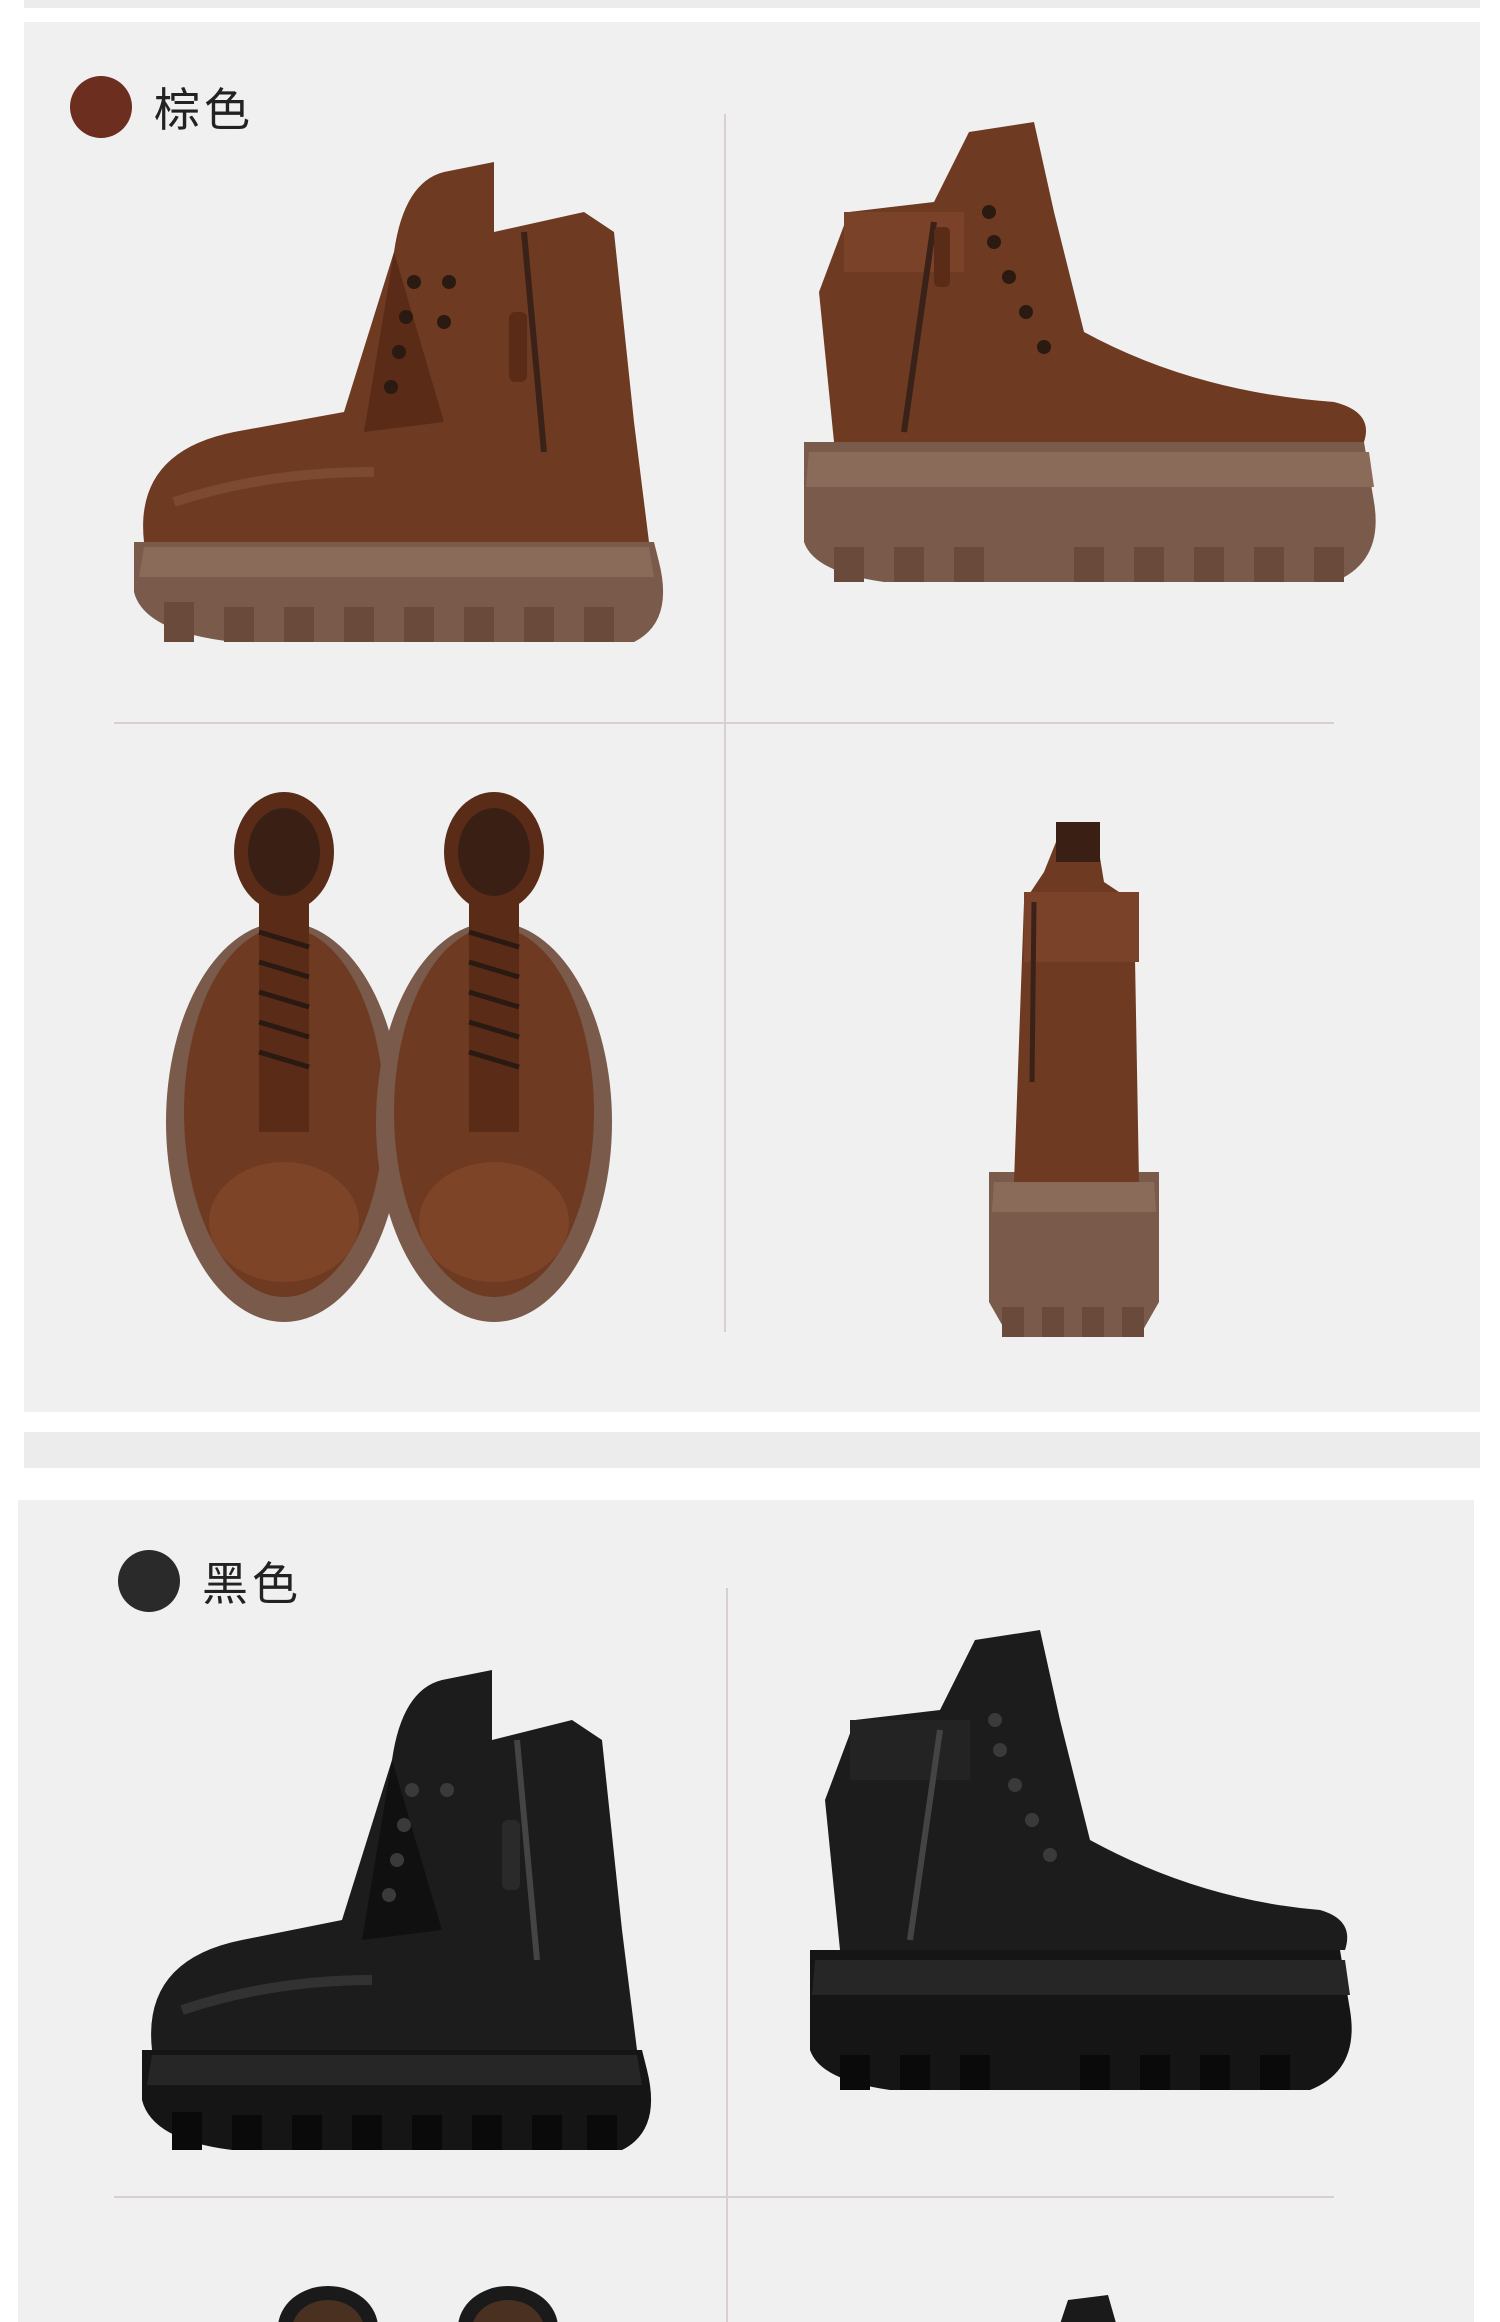 This screenshot has height=2322, width=1500. What do you see at coordinates (149, 1581) in the screenshot?
I see `black-color-dot` at bounding box center [149, 1581].